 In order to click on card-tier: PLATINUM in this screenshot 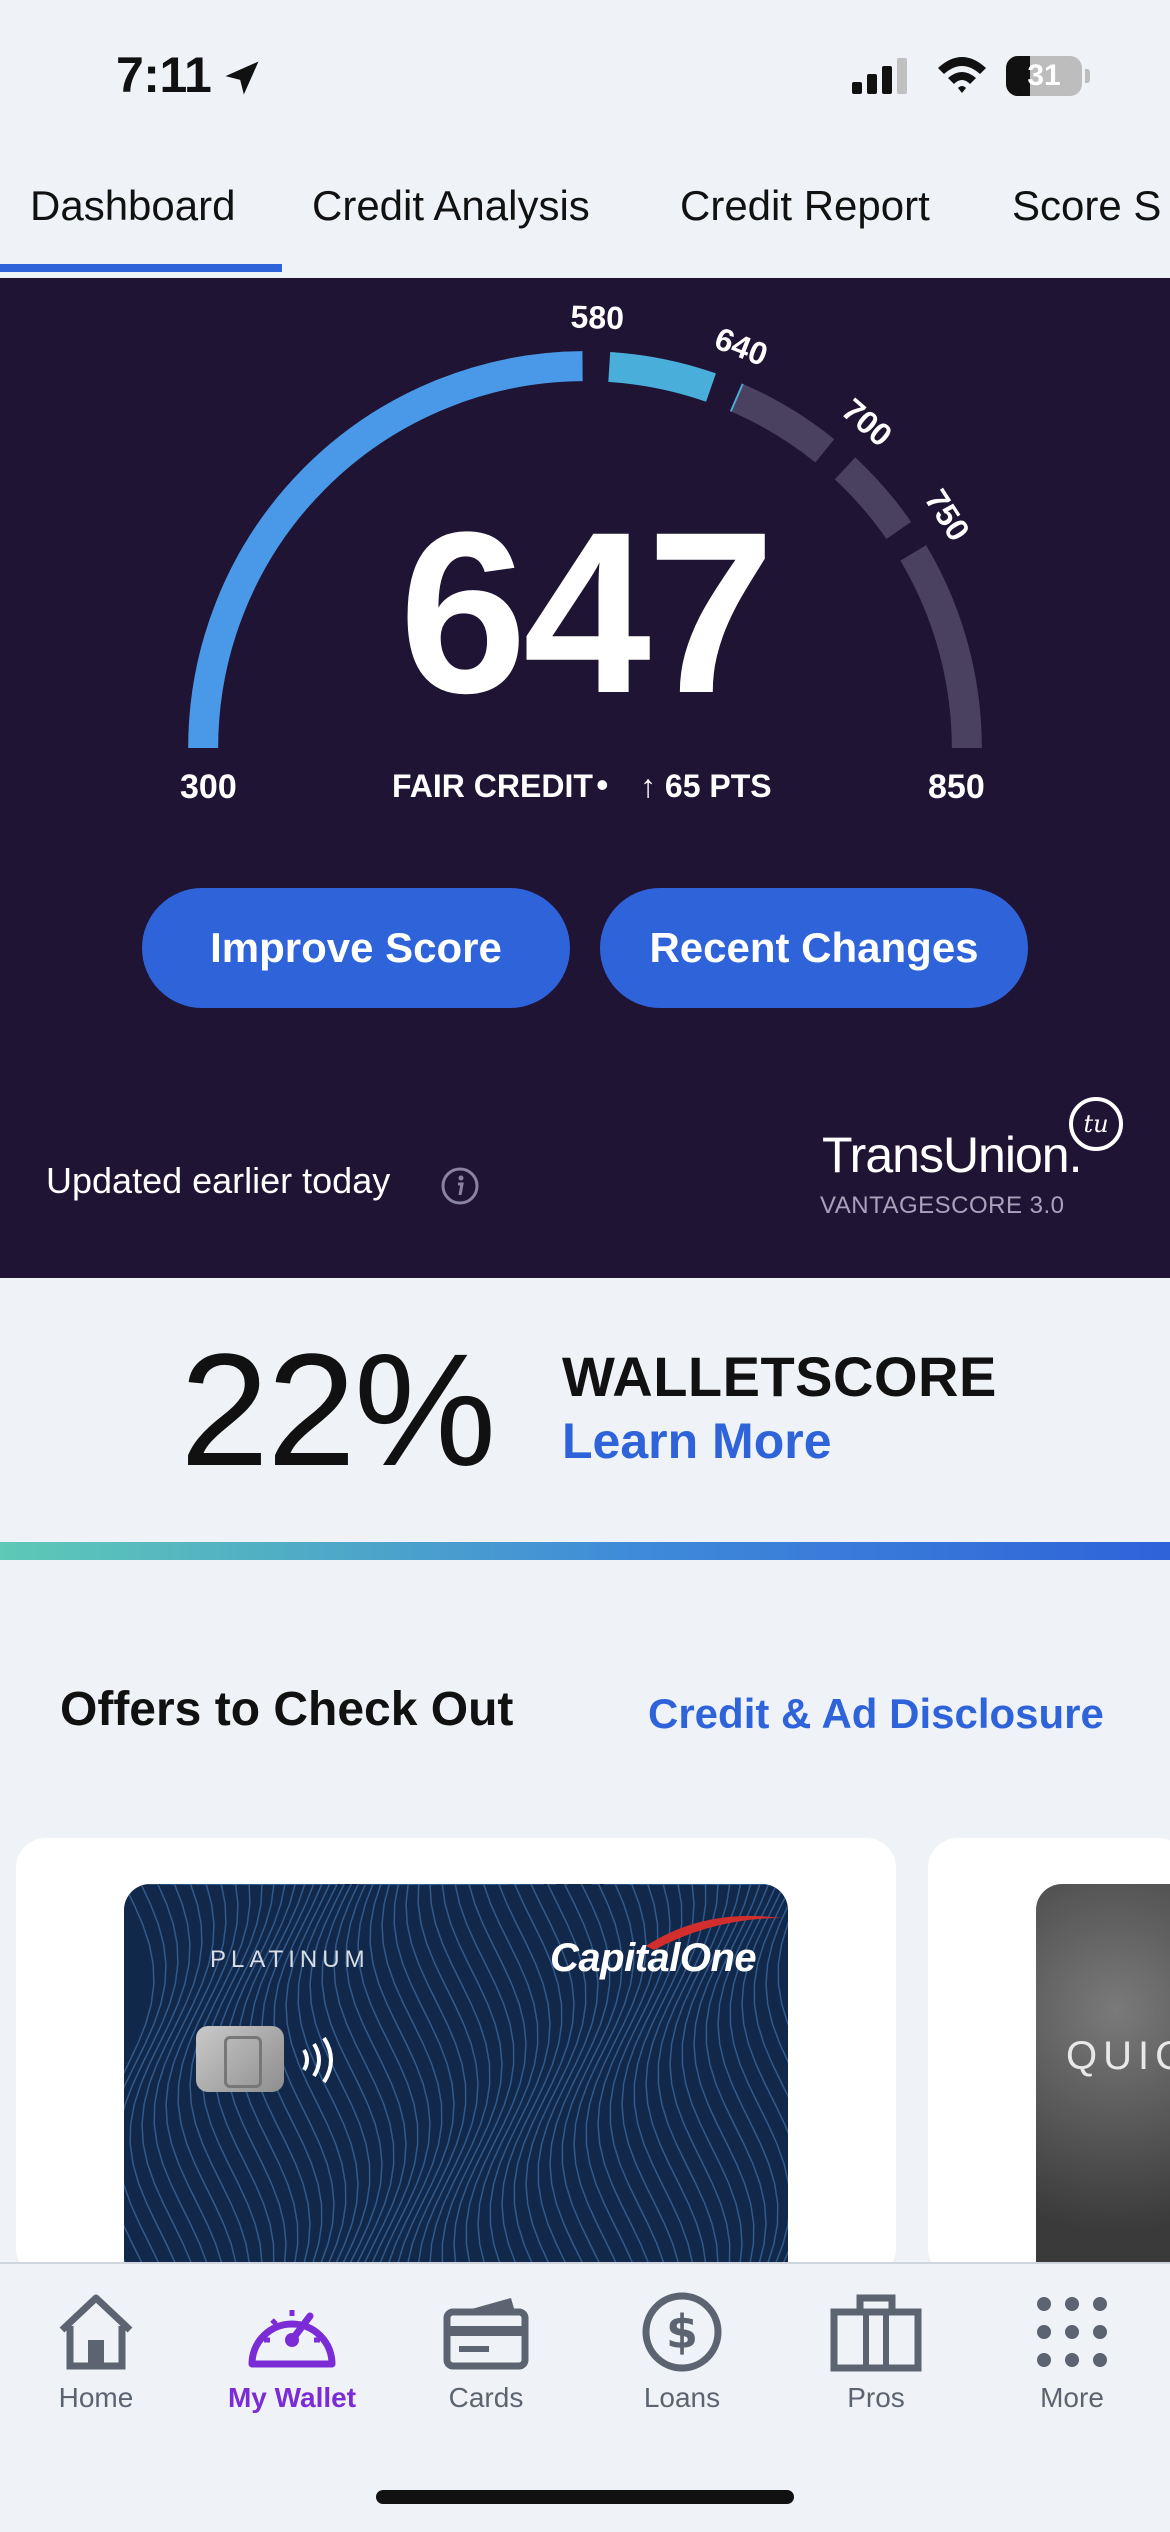, I will do `click(290, 1959)`.